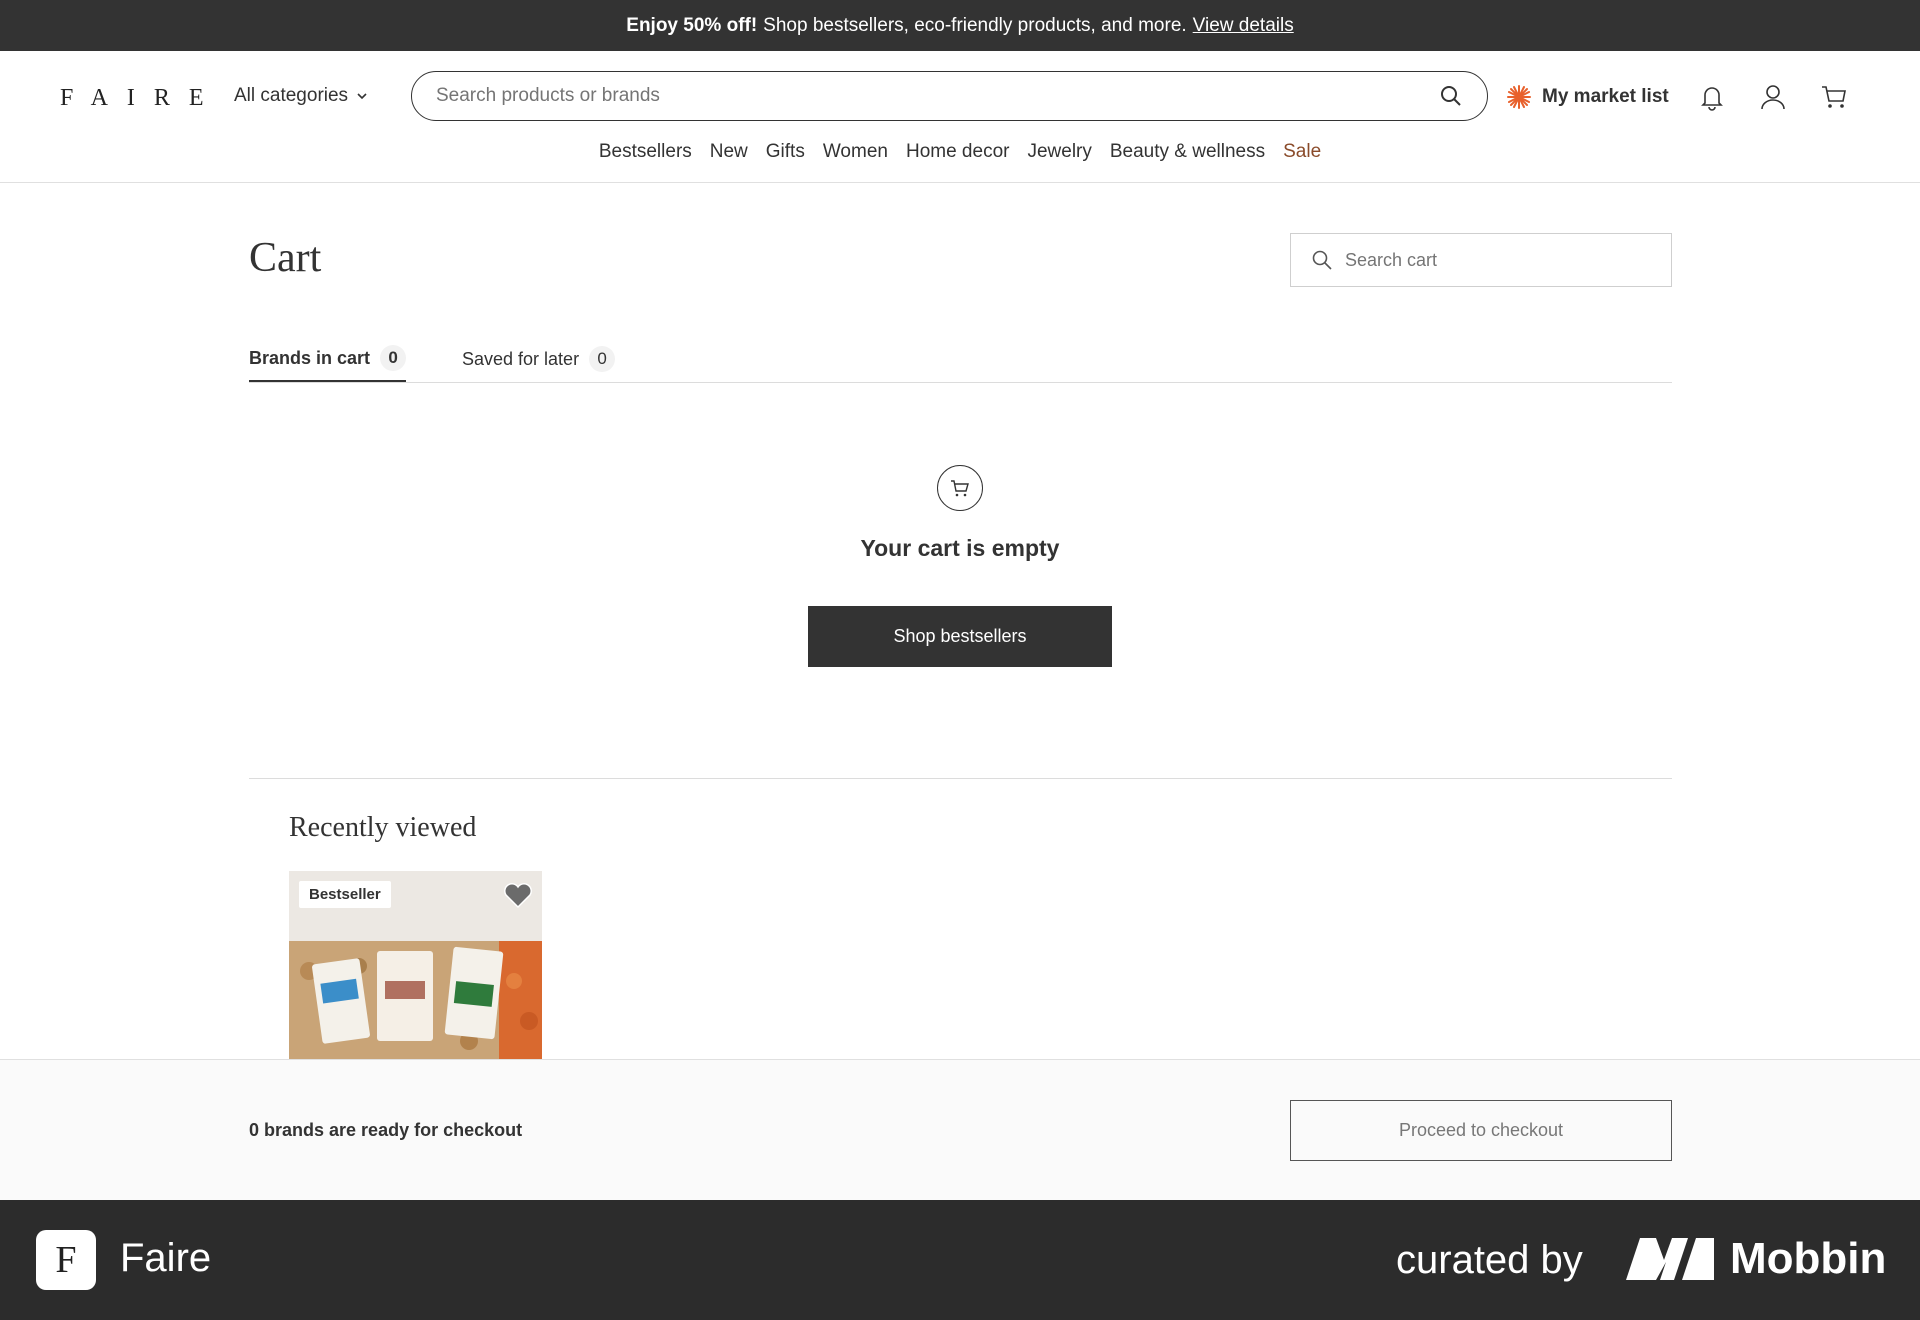 The width and height of the screenshot is (1920, 1320). What do you see at coordinates (1302, 152) in the screenshot?
I see `nav-sale: Sale` at bounding box center [1302, 152].